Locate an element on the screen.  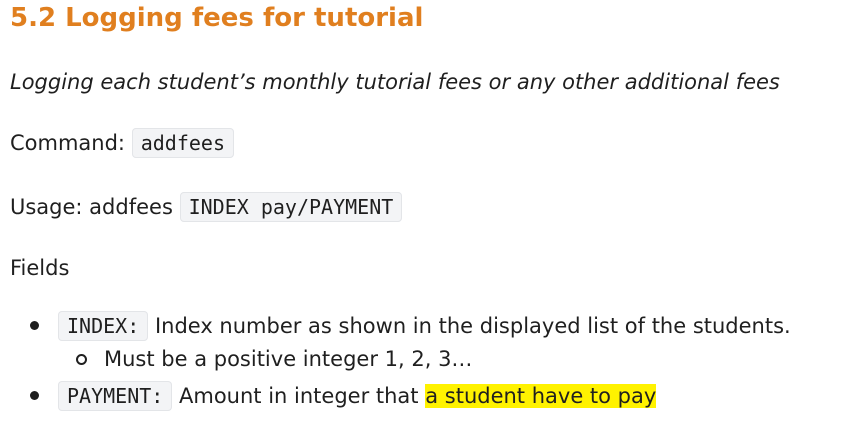
field-name-index: INDEX: is located at coordinates (103, 326).